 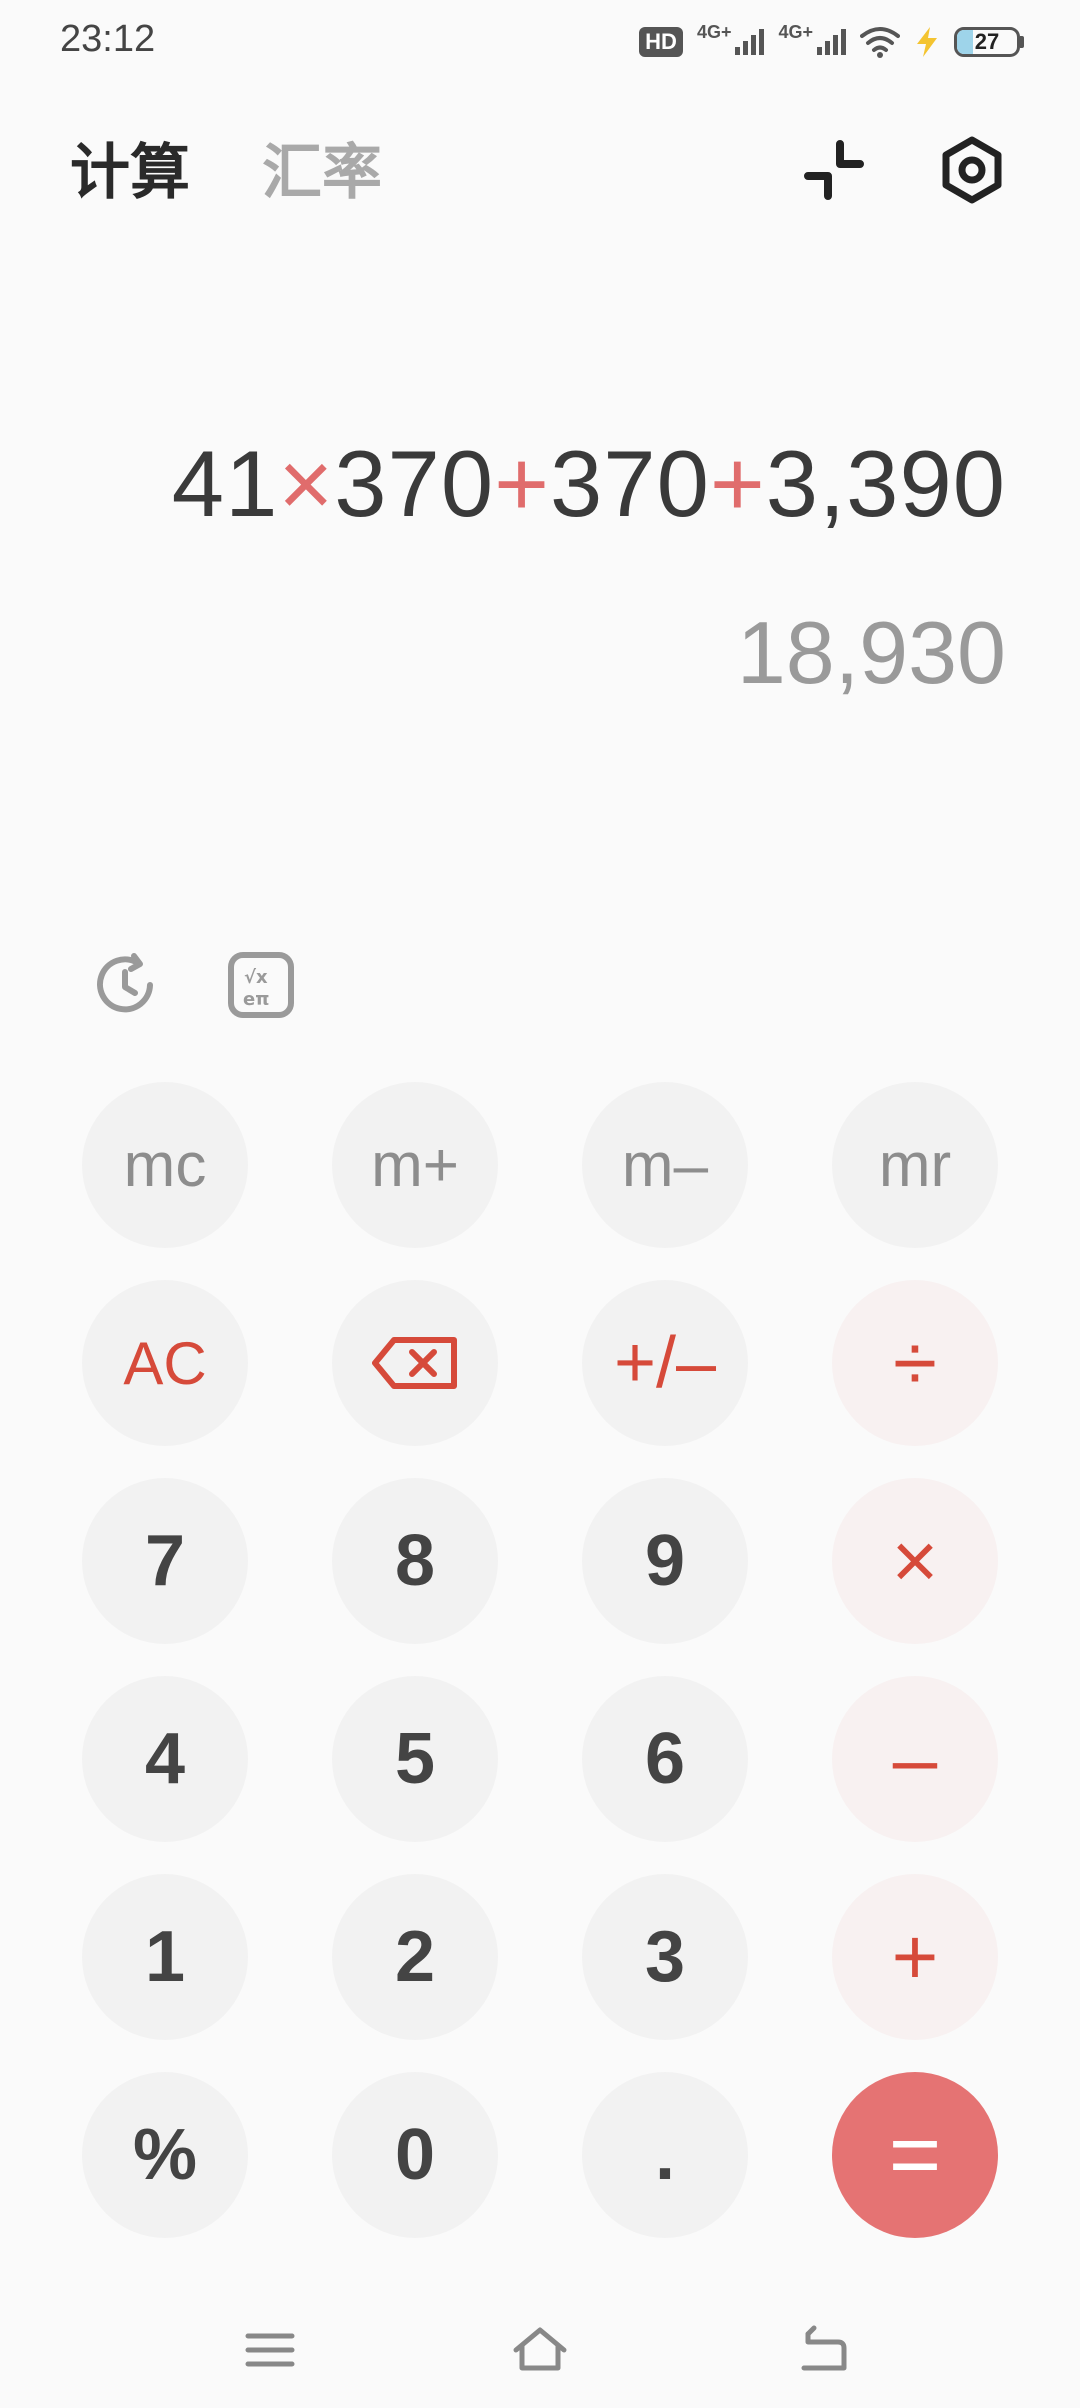 I want to click on tab-calculator: 计算, so click(x=132, y=182).